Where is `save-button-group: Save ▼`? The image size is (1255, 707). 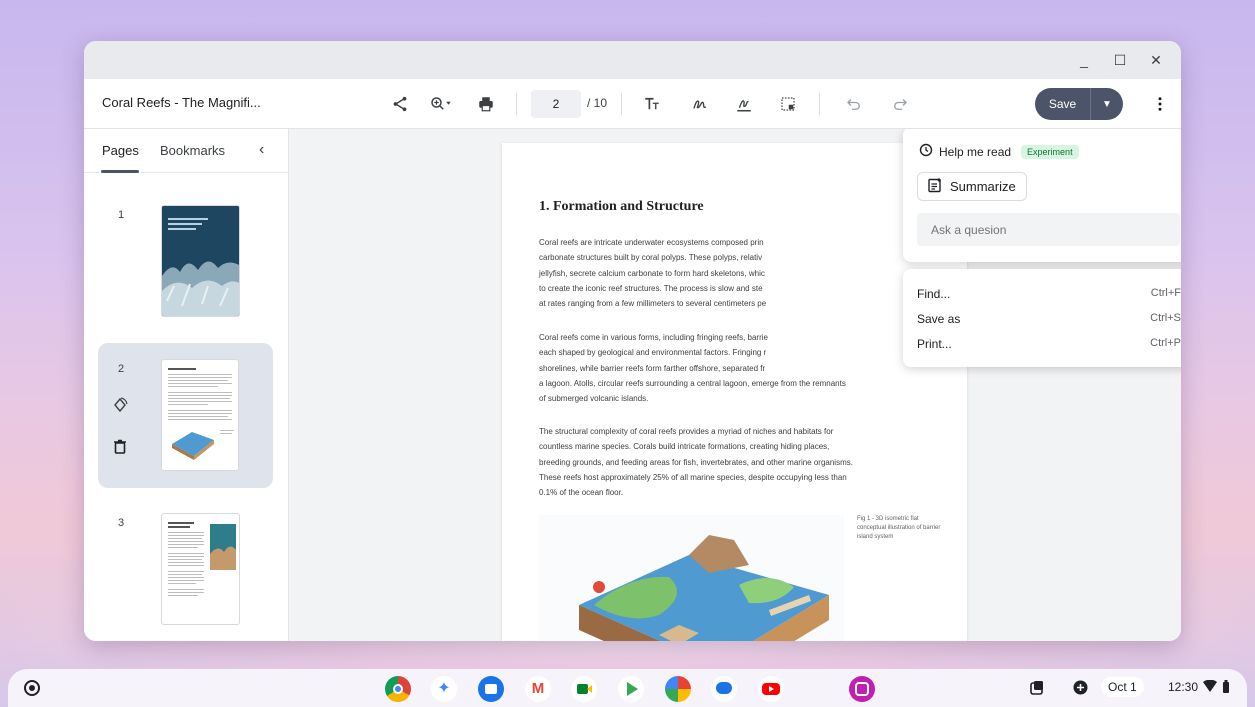 save-button-group: Save ▼ is located at coordinates (1079, 104).